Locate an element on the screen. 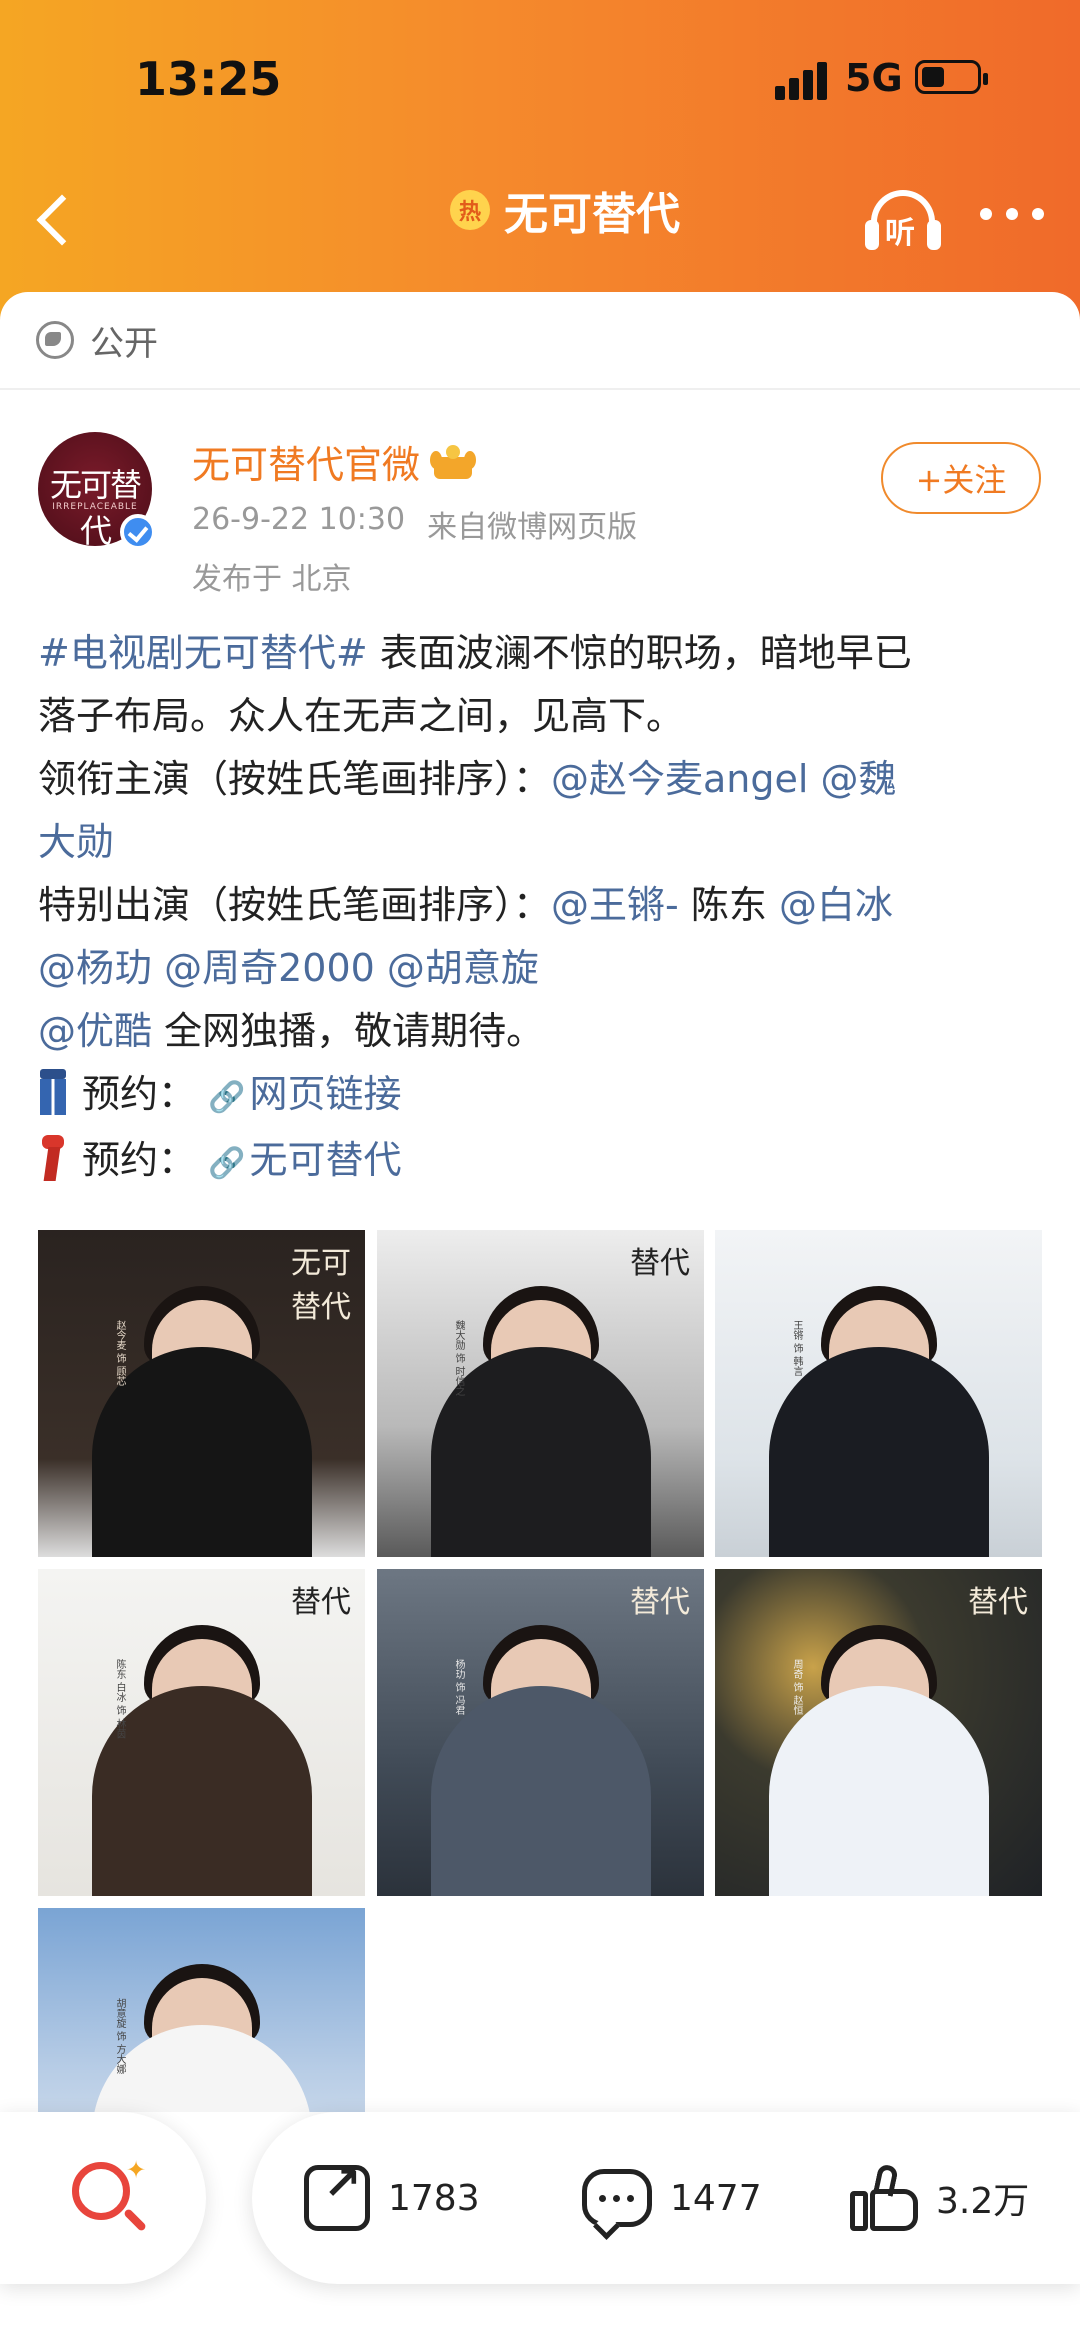 The image size is (1080, 2341). ai-search-button: ✦ is located at coordinates (103, 2198).